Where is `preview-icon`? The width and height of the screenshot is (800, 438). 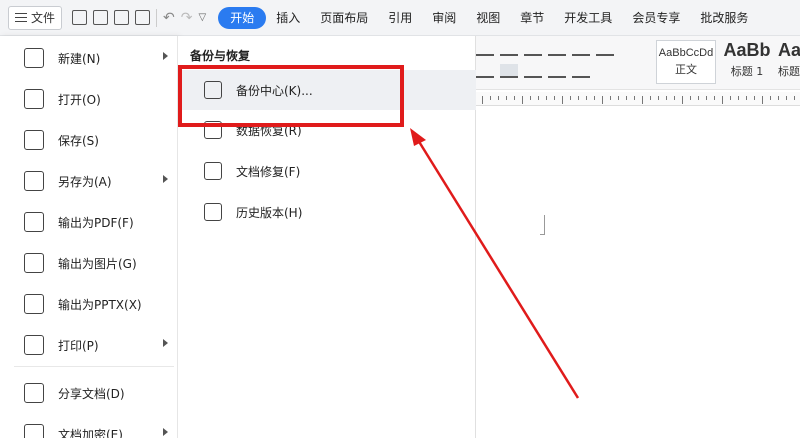
preview-icon is located at coordinates (143, 17).